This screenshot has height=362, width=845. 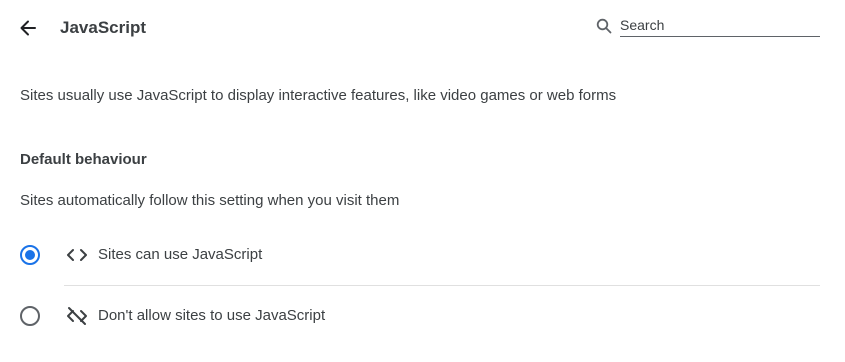 I want to click on page-title: JavaScript, so click(x=103, y=27).